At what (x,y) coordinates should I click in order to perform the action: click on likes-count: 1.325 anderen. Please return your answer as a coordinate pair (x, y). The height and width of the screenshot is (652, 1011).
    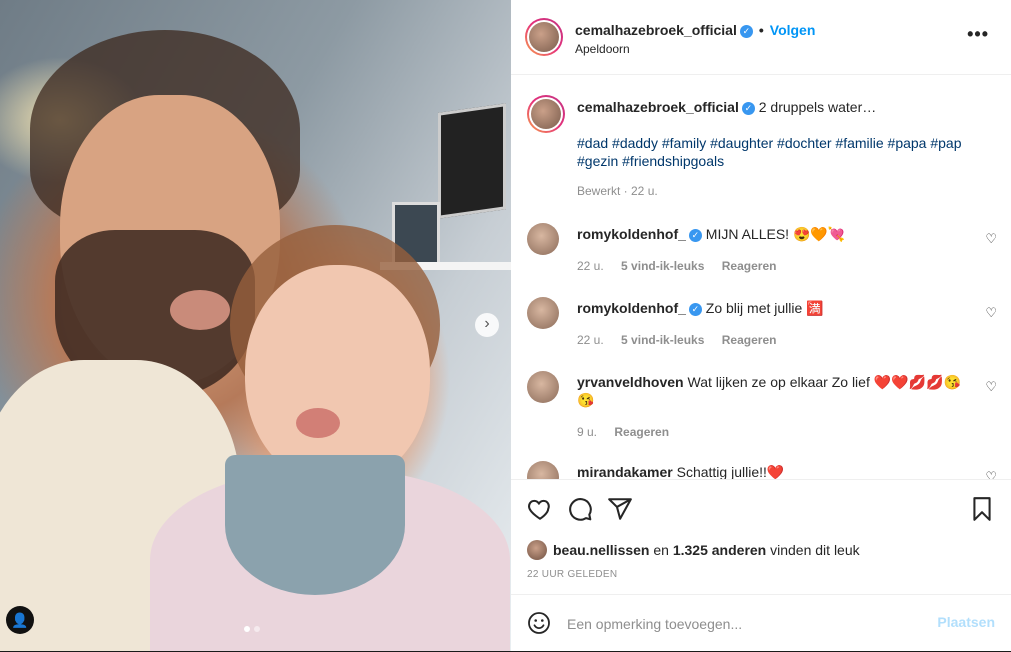
    Looking at the image, I should click on (719, 550).